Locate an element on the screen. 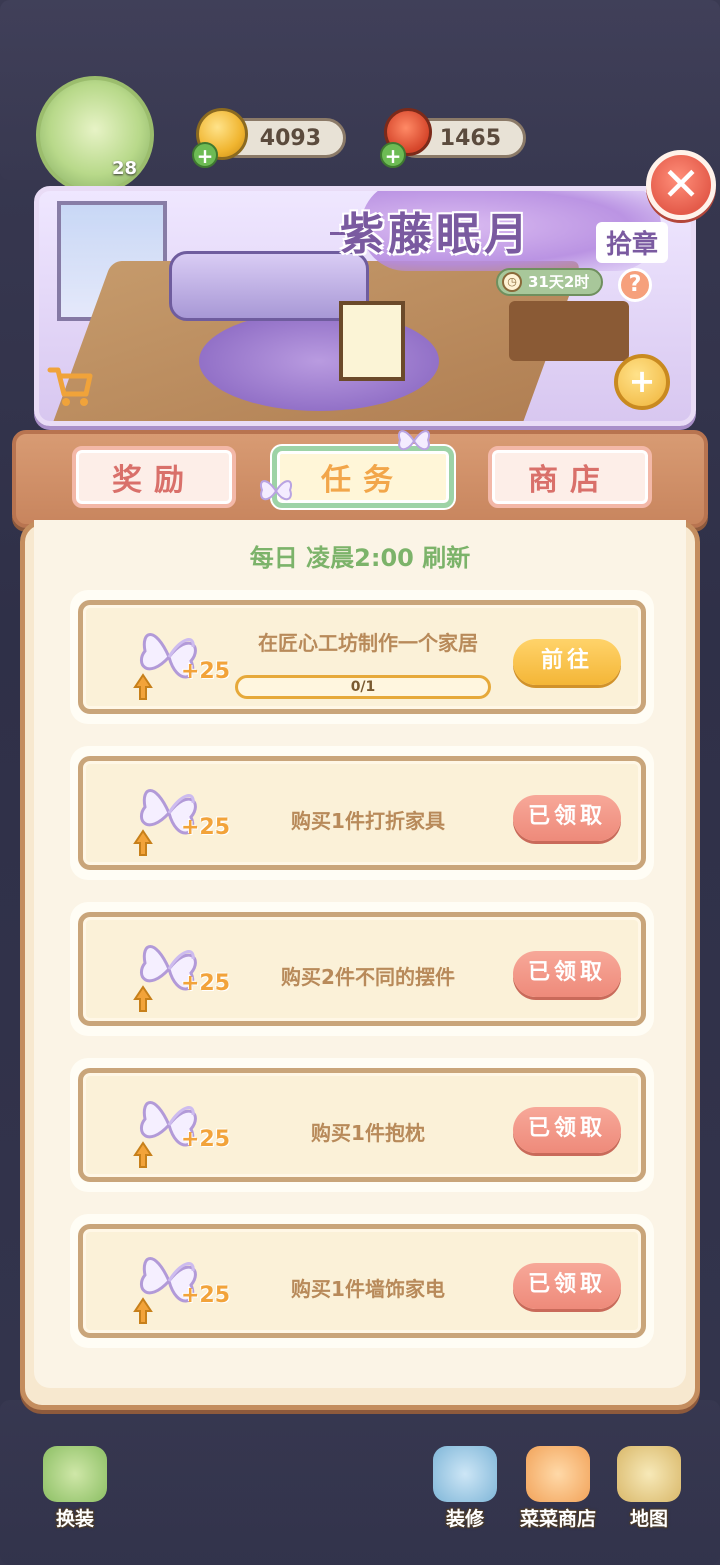  map-button: 地图 is located at coordinates (649, 1491).